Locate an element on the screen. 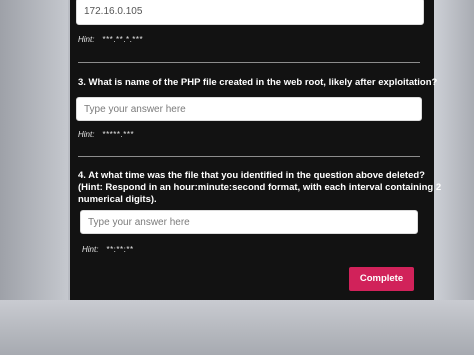 This screenshot has width=474, height=355. question-4-line-3: numerical digits). is located at coordinates (117, 199).